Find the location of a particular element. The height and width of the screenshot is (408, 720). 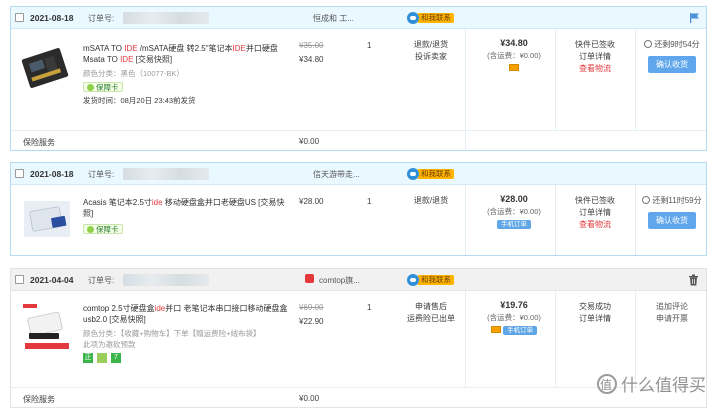

order-status: 交易成功 订单详情 is located at coordinates (595, 313).